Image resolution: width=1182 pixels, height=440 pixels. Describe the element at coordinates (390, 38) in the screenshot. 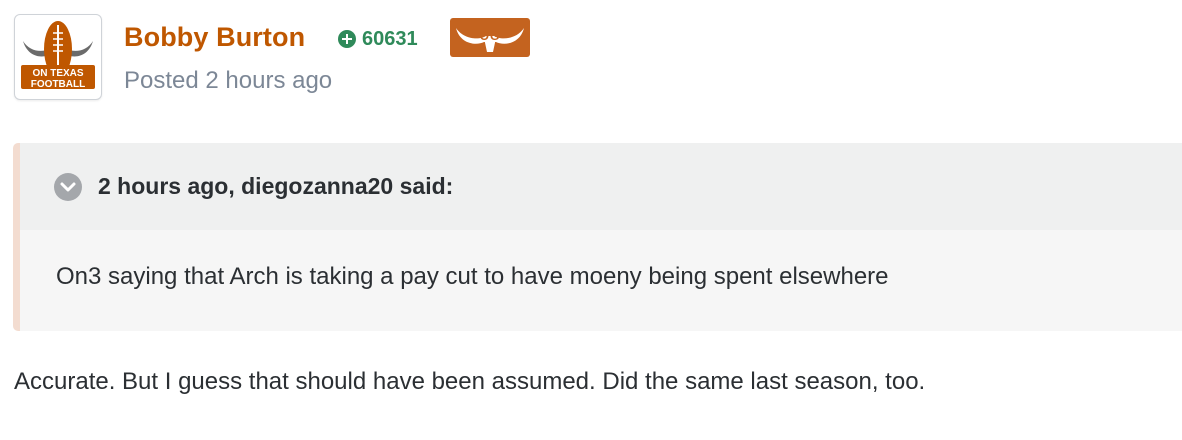

I see `reputation-count: 60631` at that location.